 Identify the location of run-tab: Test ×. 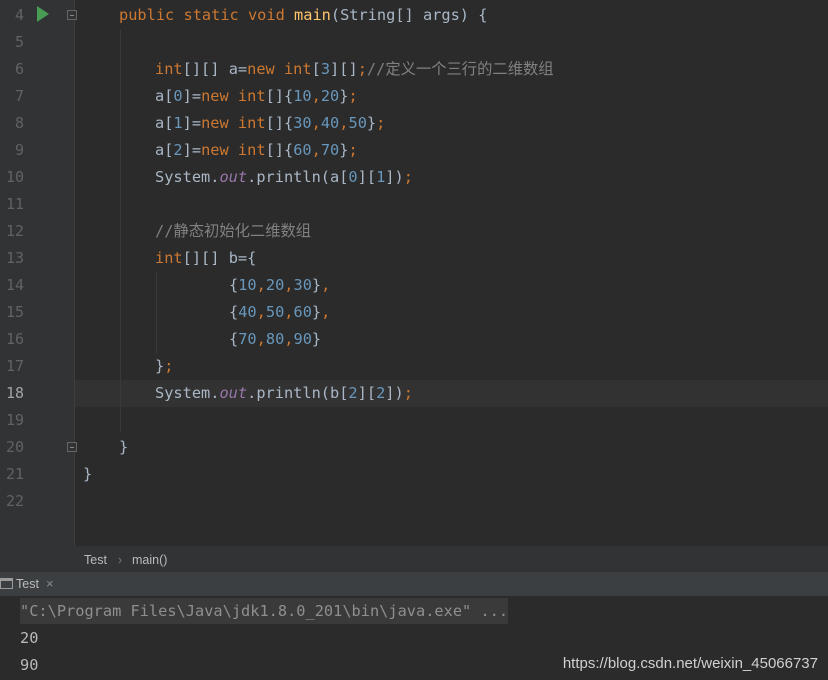
(31, 584).